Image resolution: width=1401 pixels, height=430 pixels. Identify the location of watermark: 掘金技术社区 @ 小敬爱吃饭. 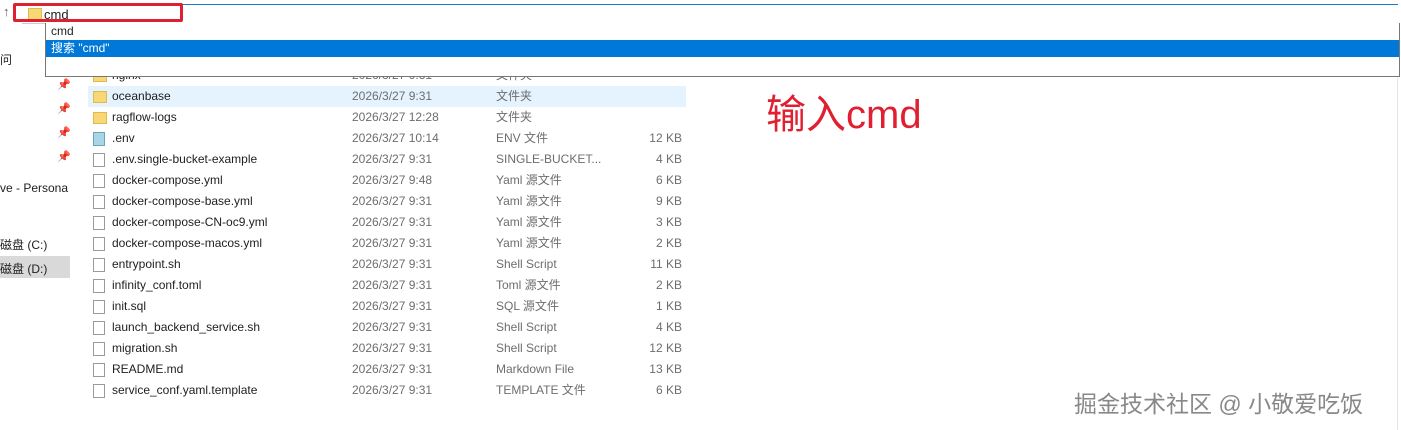
(1219, 404).